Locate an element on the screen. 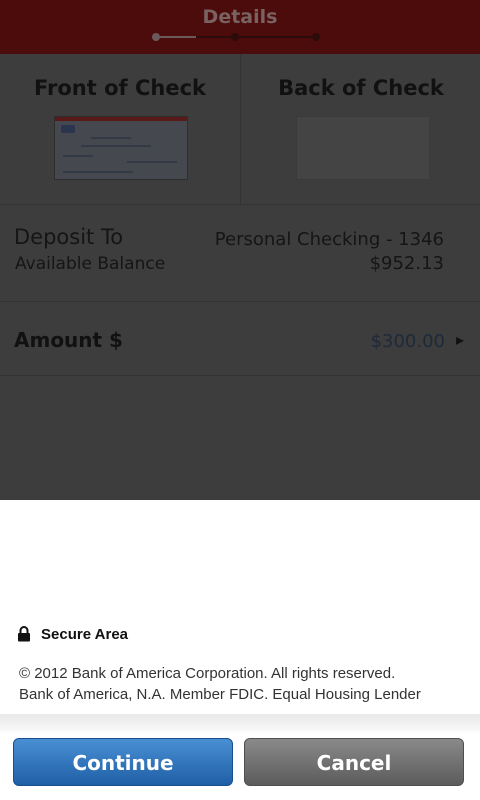  step-progress-indicator is located at coordinates (236, 37).